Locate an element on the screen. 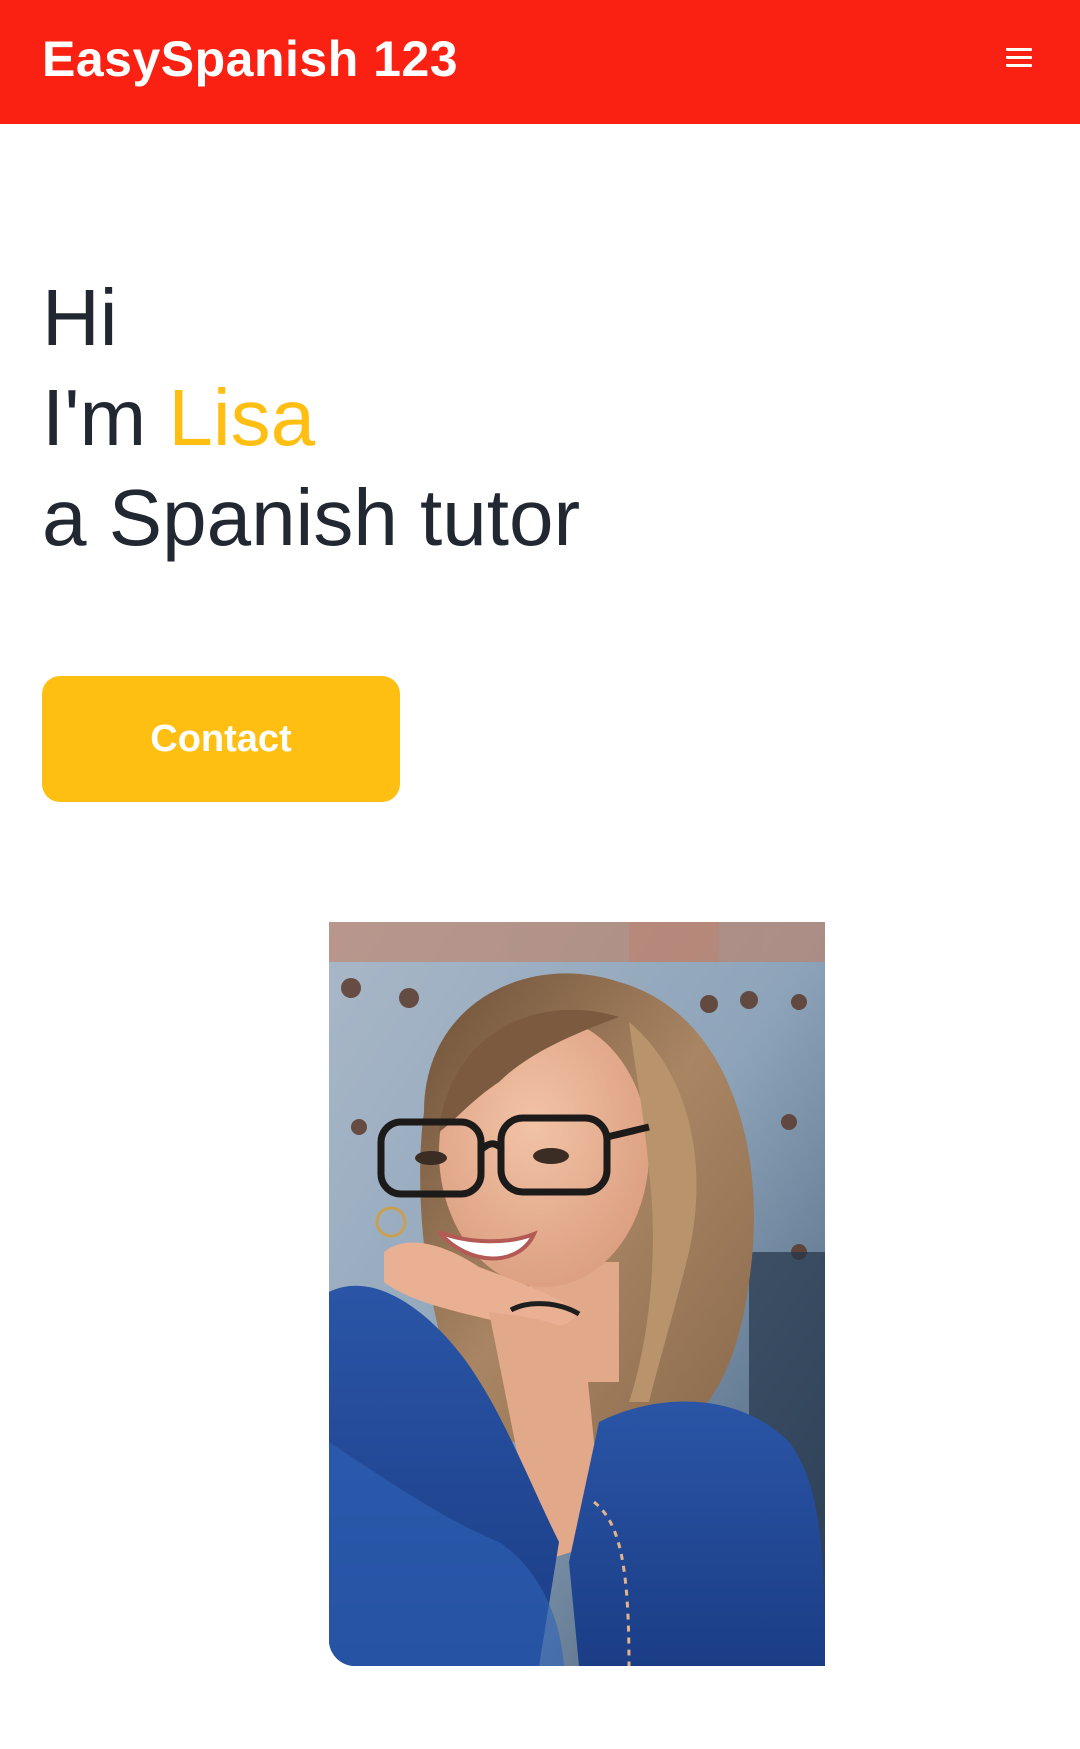 The height and width of the screenshot is (1749, 1080). brand-title: EasySpanish 123 is located at coordinates (250, 59).